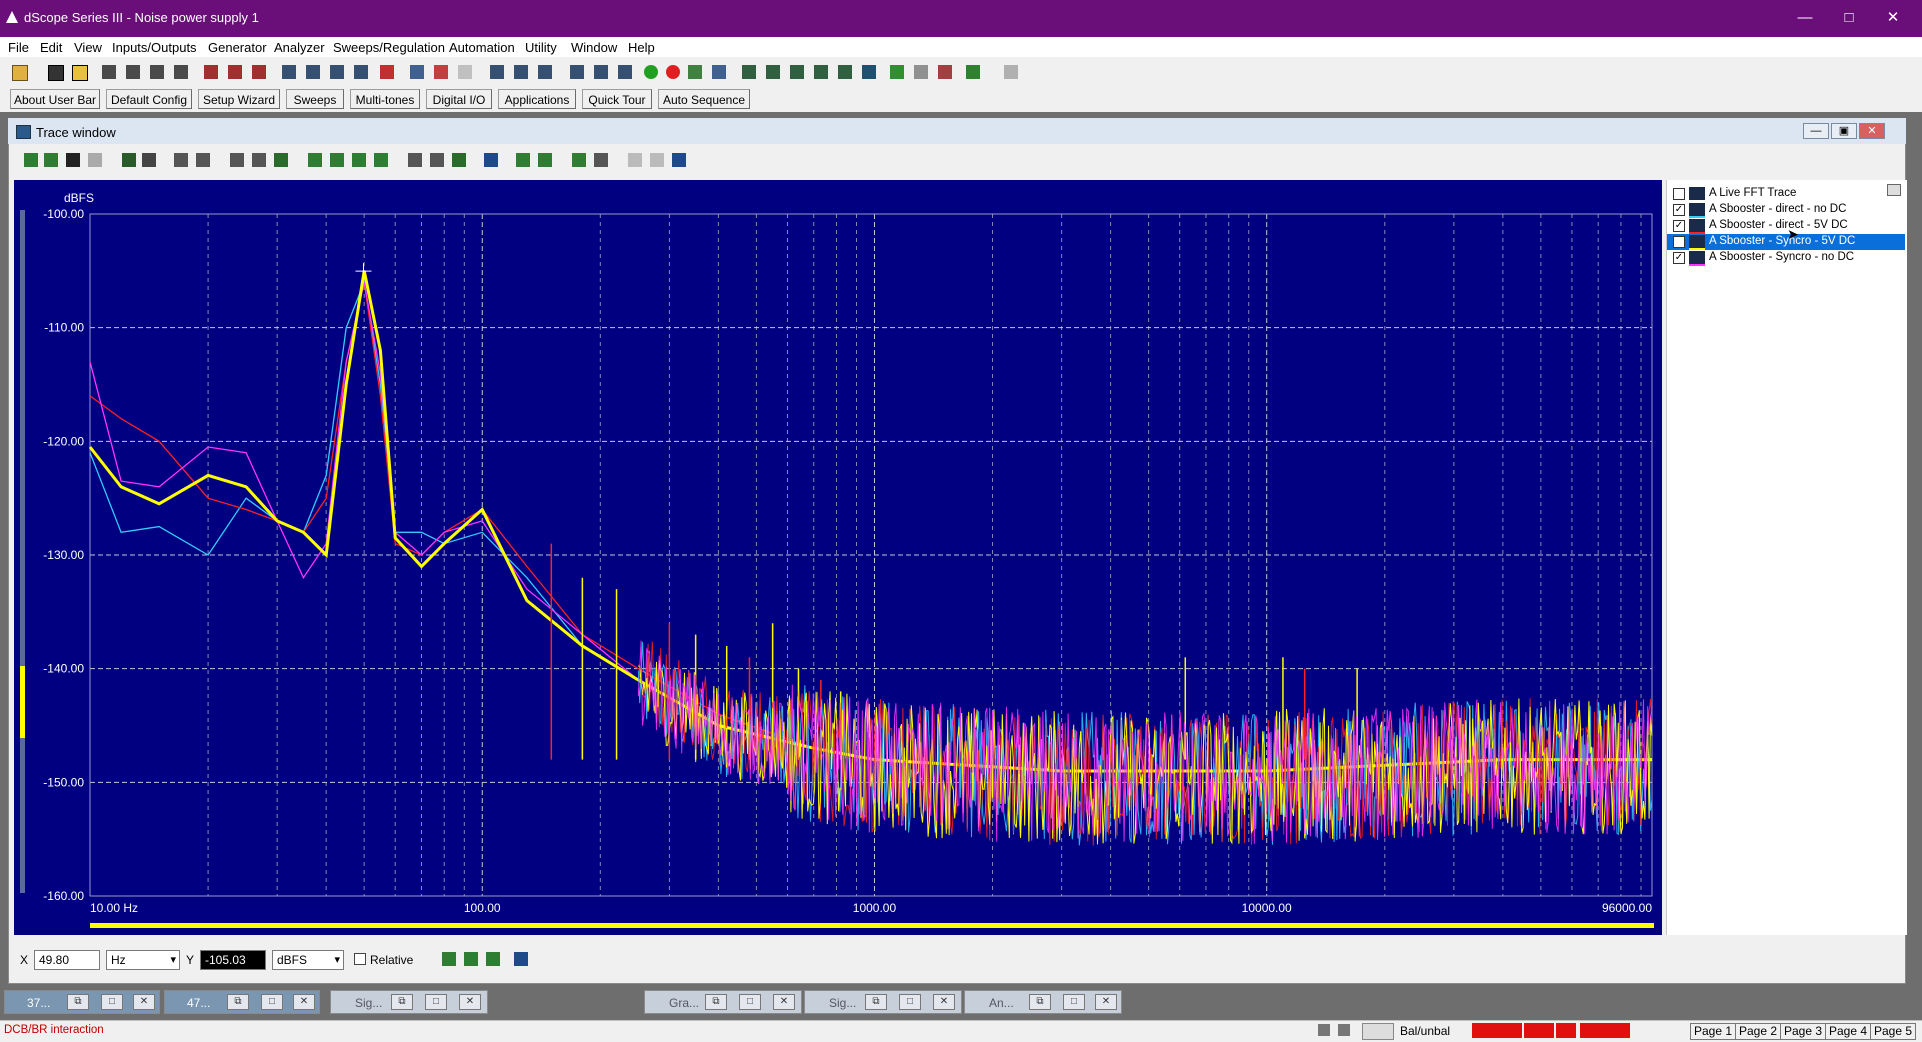 Image resolution: width=1922 pixels, height=1042 pixels. I want to click on cursor-move-3-icon, so click(493, 959).